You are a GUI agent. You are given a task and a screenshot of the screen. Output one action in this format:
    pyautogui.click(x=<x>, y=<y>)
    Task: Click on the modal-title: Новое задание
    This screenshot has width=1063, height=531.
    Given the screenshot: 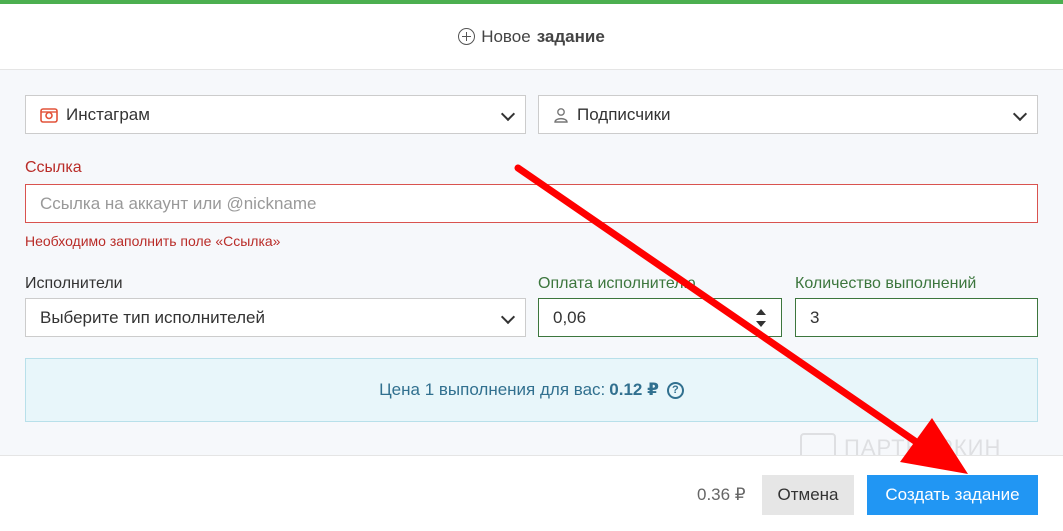 What is the action you would take?
    pyautogui.click(x=531, y=37)
    